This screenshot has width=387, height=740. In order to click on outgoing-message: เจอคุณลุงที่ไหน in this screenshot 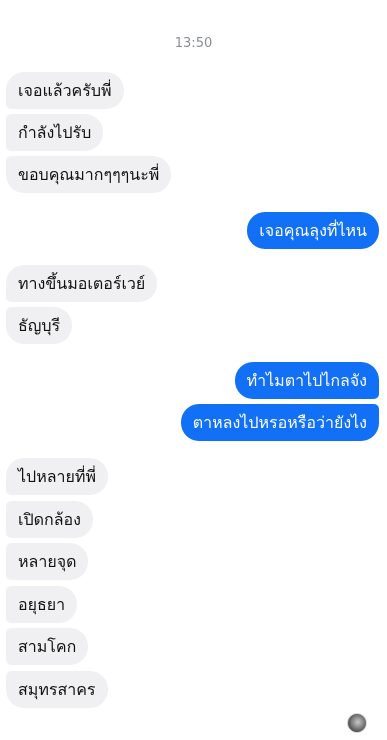, I will do `click(313, 230)`.